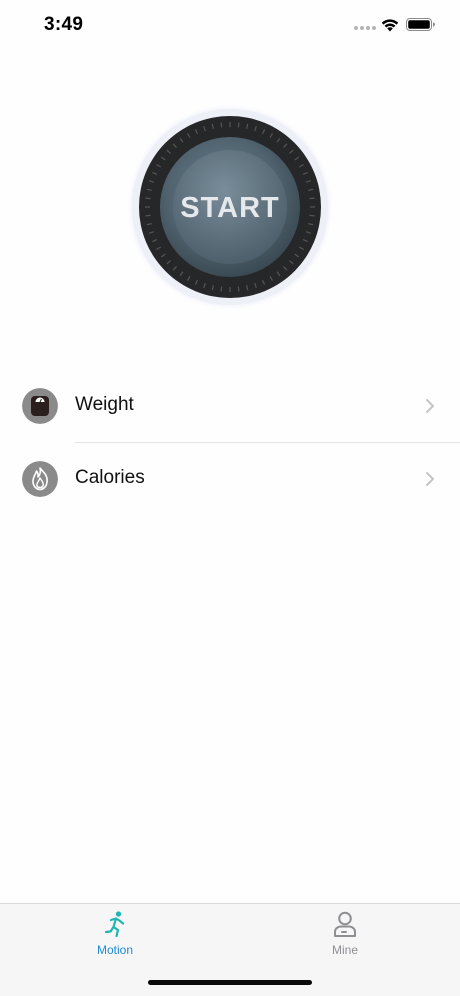 Image resolution: width=460 pixels, height=996 pixels. I want to click on tab-label-motion: Motion, so click(115, 950).